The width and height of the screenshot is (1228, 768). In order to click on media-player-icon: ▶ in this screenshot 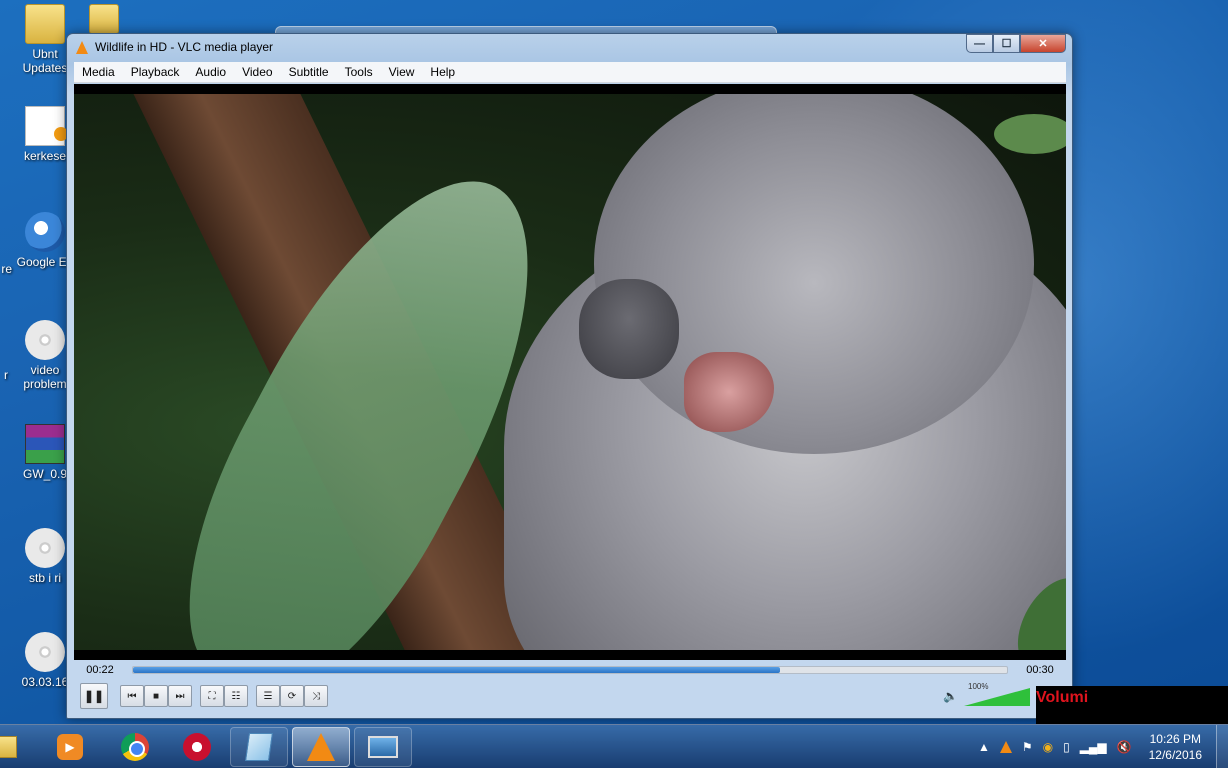, I will do `click(70, 747)`.